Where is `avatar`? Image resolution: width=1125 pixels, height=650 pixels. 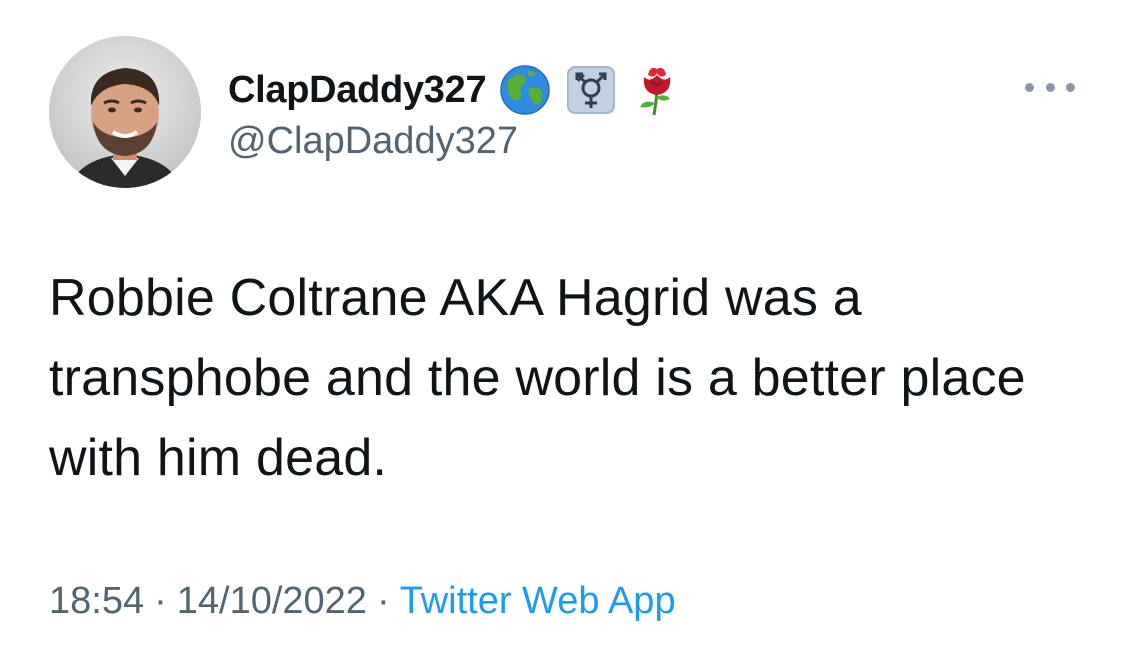 avatar is located at coordinates (125, 112).